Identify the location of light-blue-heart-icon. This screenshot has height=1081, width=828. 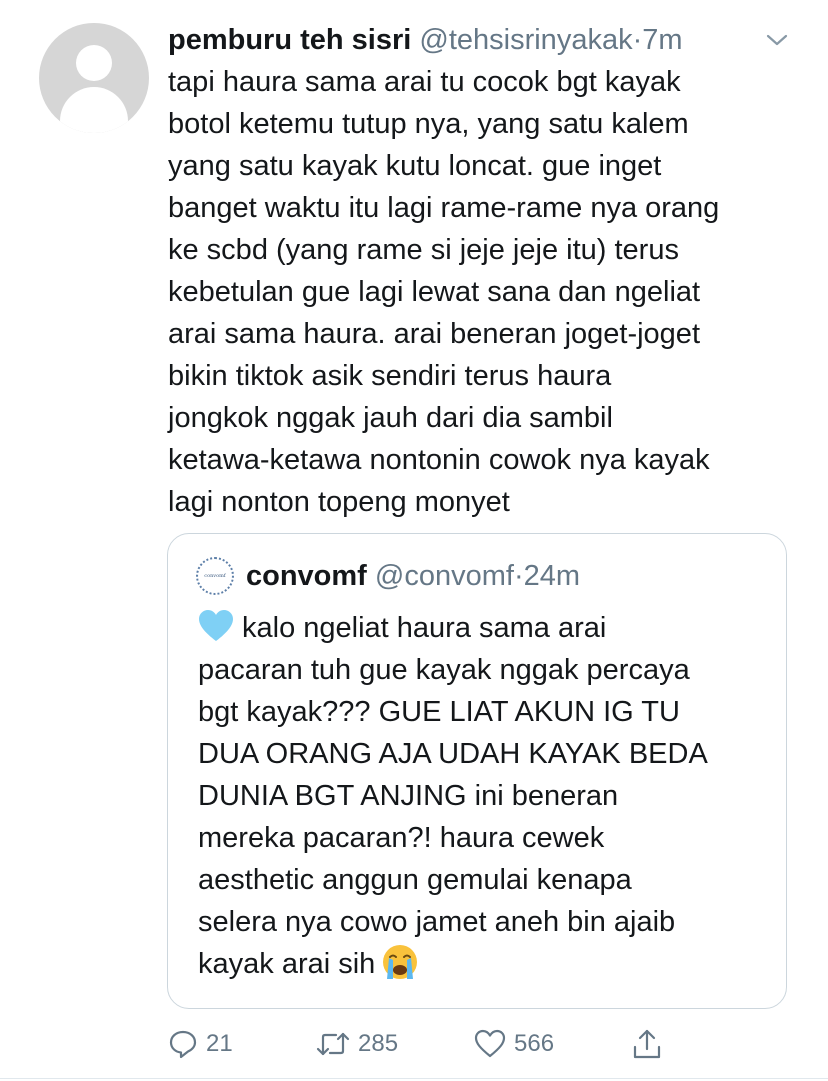
(216, 625).